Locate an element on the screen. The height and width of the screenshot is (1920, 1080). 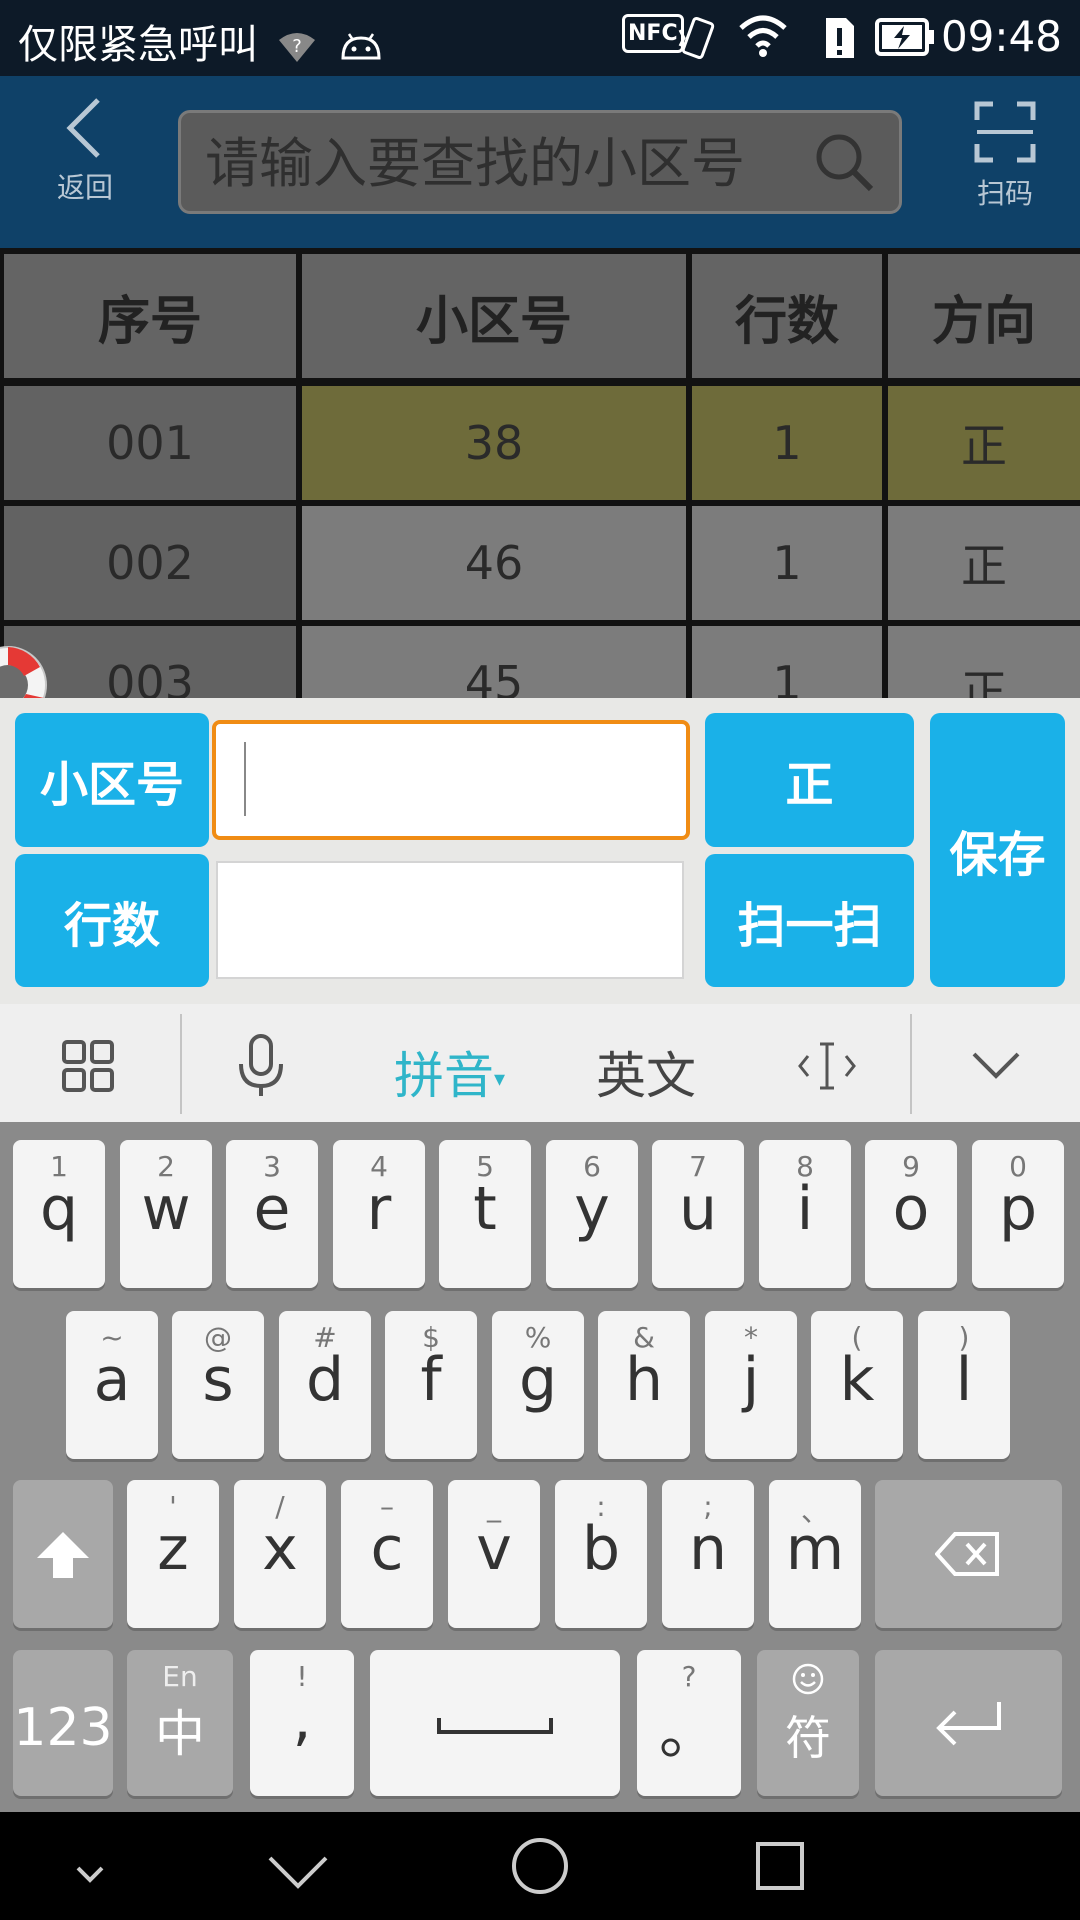
table-header-index: 序号 is located at coordinates (150, 316).